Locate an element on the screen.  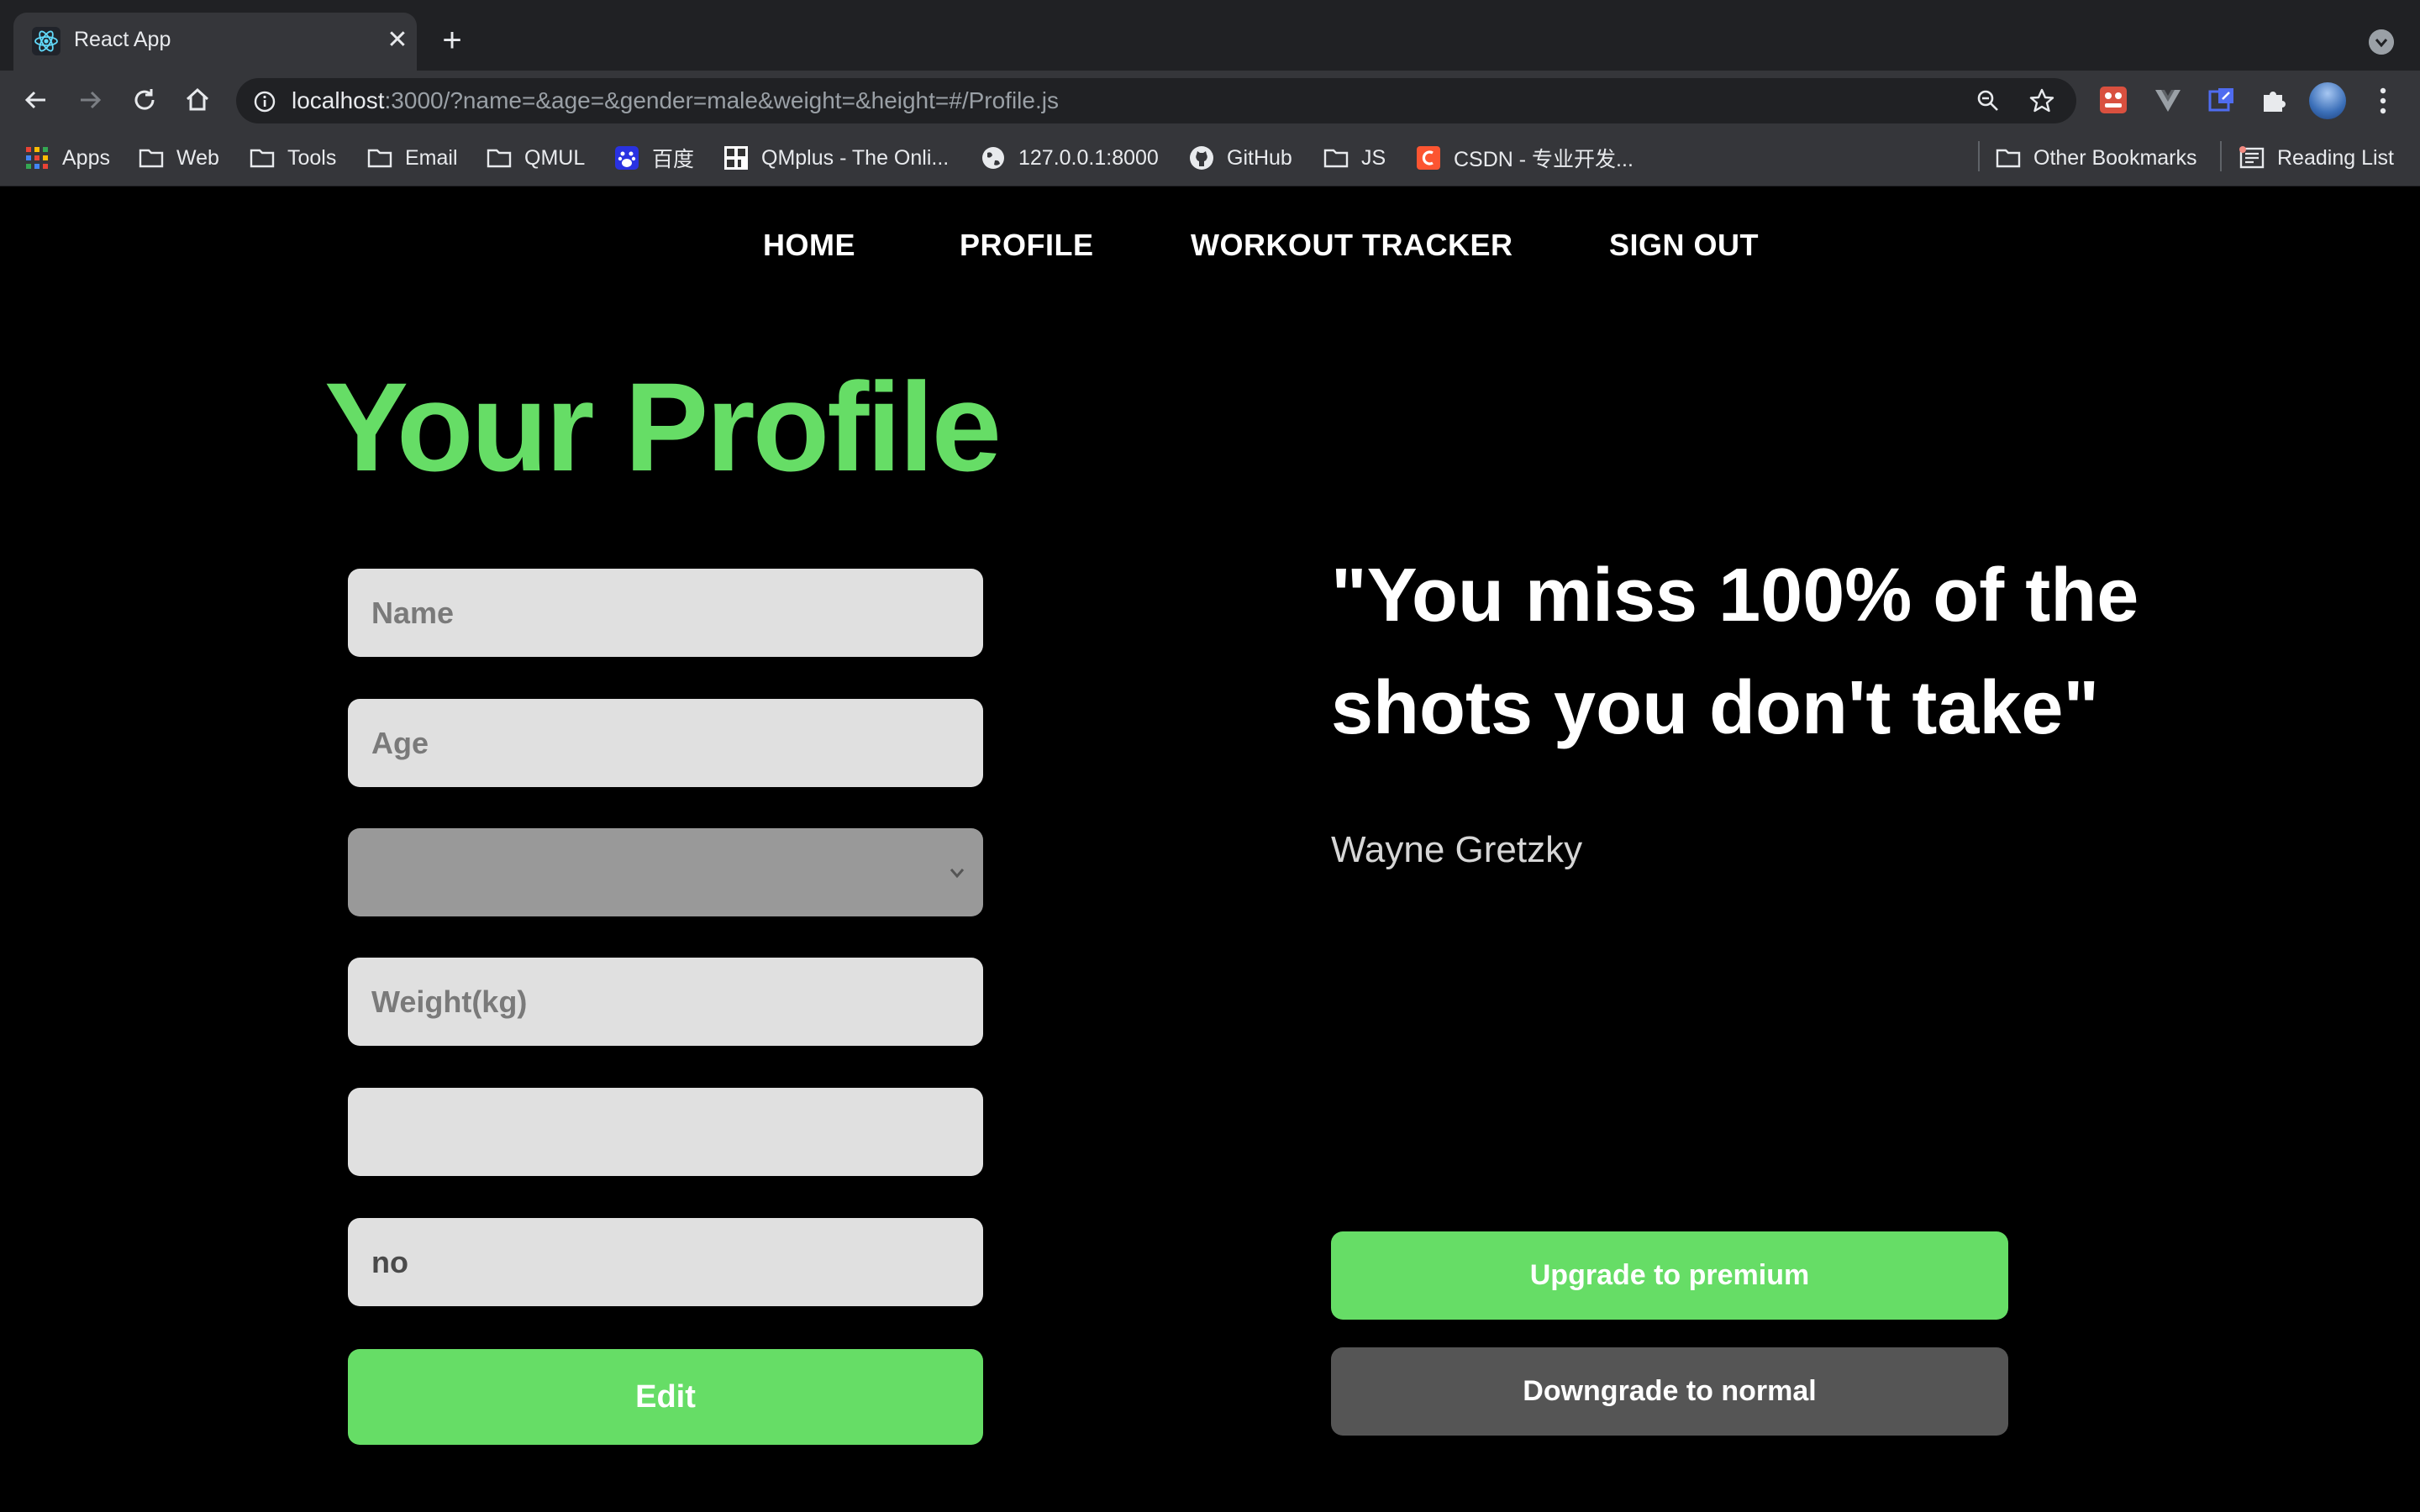
premium-status-input is located at coordinates (665, 1262).